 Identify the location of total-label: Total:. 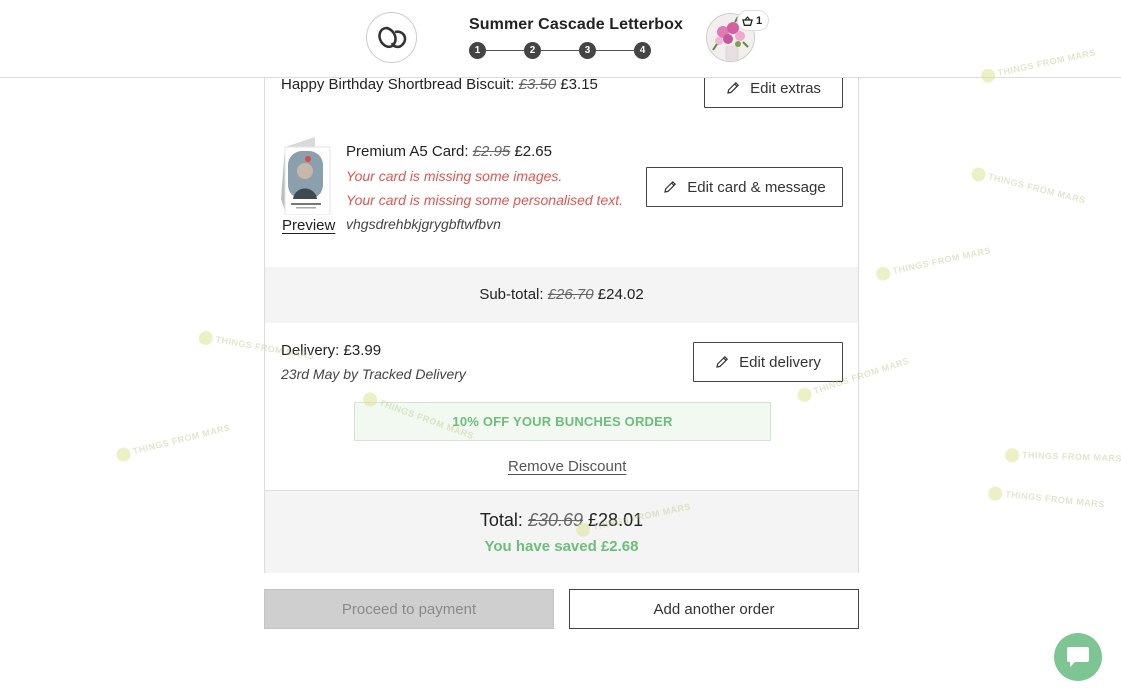
(501, 520).